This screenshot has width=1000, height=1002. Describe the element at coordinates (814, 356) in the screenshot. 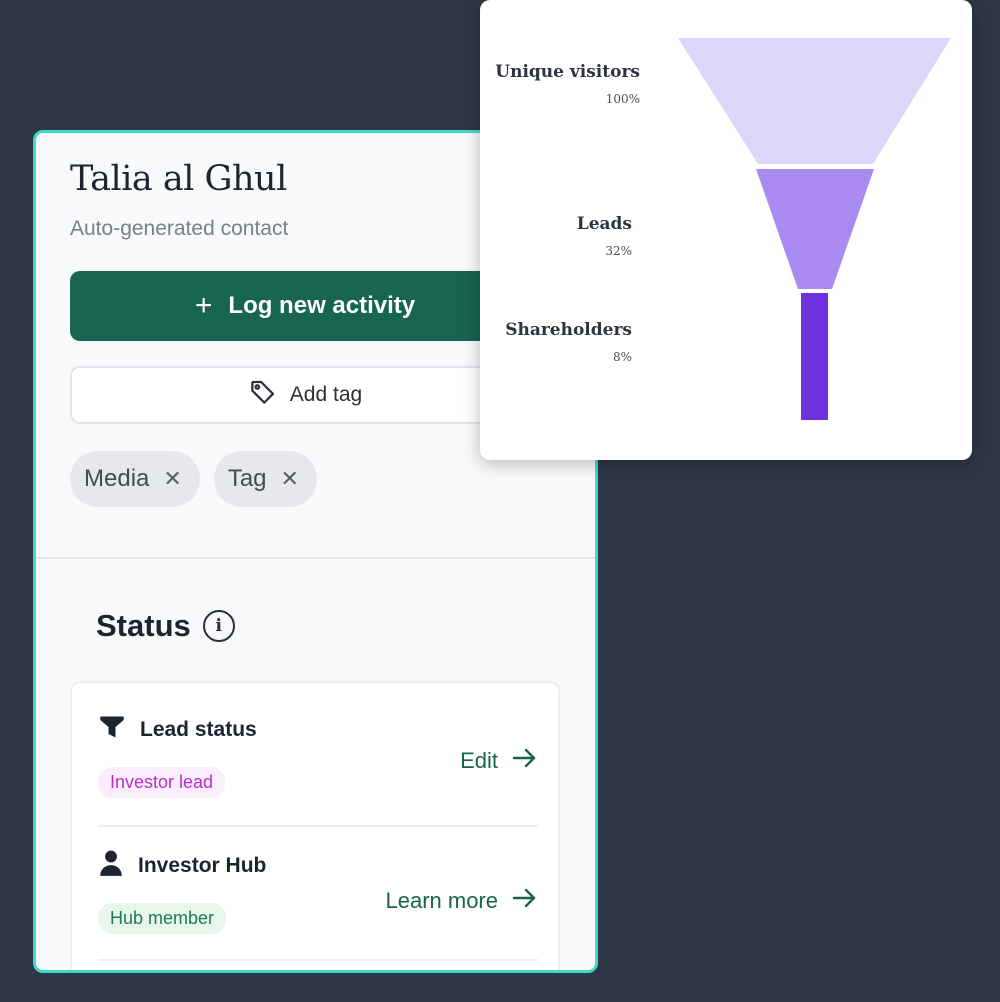

I see `funnel-stage-shareholders` at that location.